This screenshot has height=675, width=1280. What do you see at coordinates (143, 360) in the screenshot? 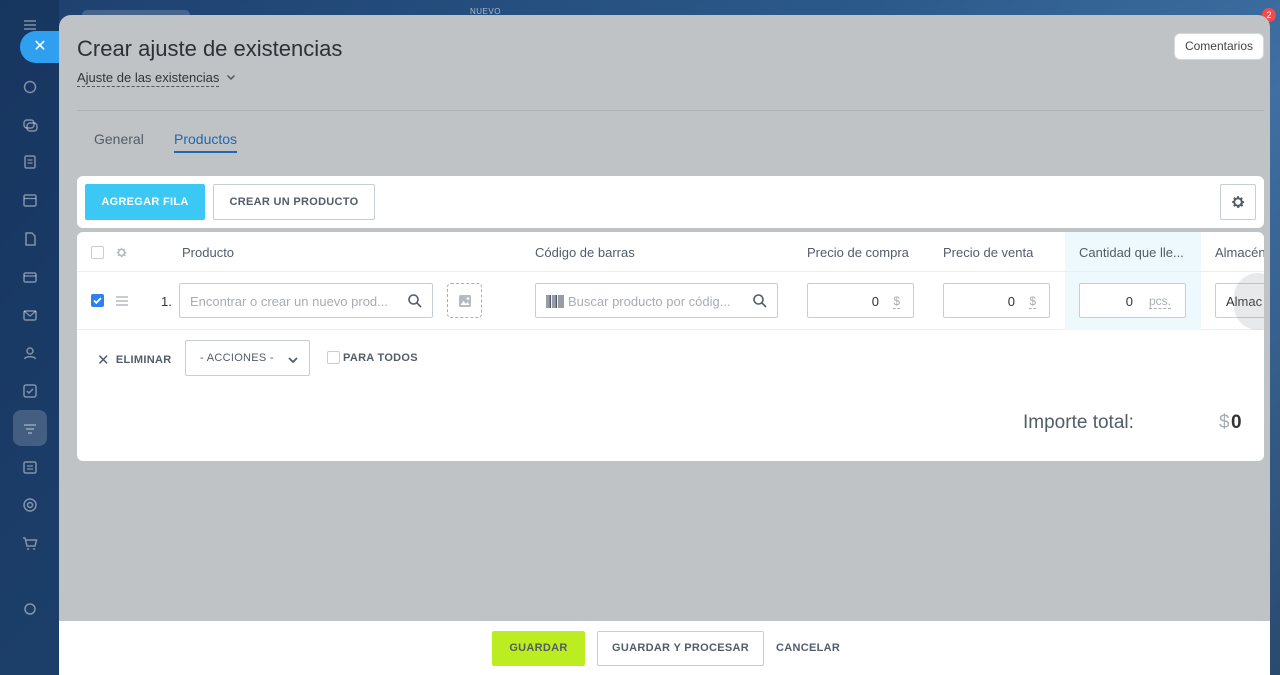
I see `delete-label: ELIMINAR` at bounding box center [143, 360].